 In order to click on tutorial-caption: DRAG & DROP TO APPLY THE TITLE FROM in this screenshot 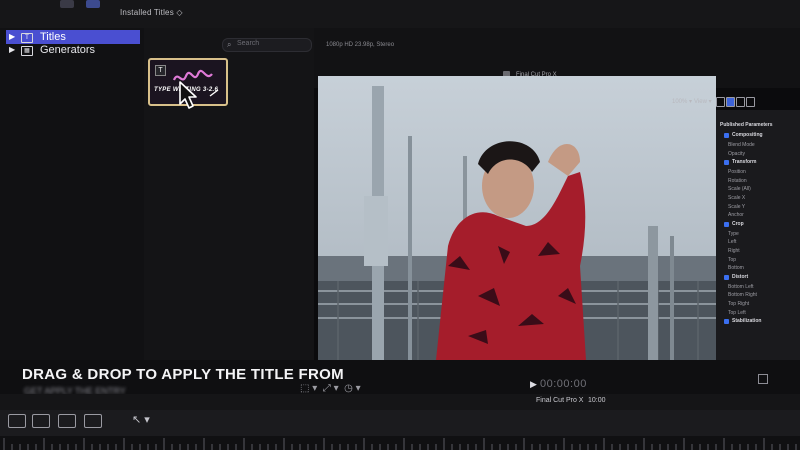, I will do `click(183, 374)`.